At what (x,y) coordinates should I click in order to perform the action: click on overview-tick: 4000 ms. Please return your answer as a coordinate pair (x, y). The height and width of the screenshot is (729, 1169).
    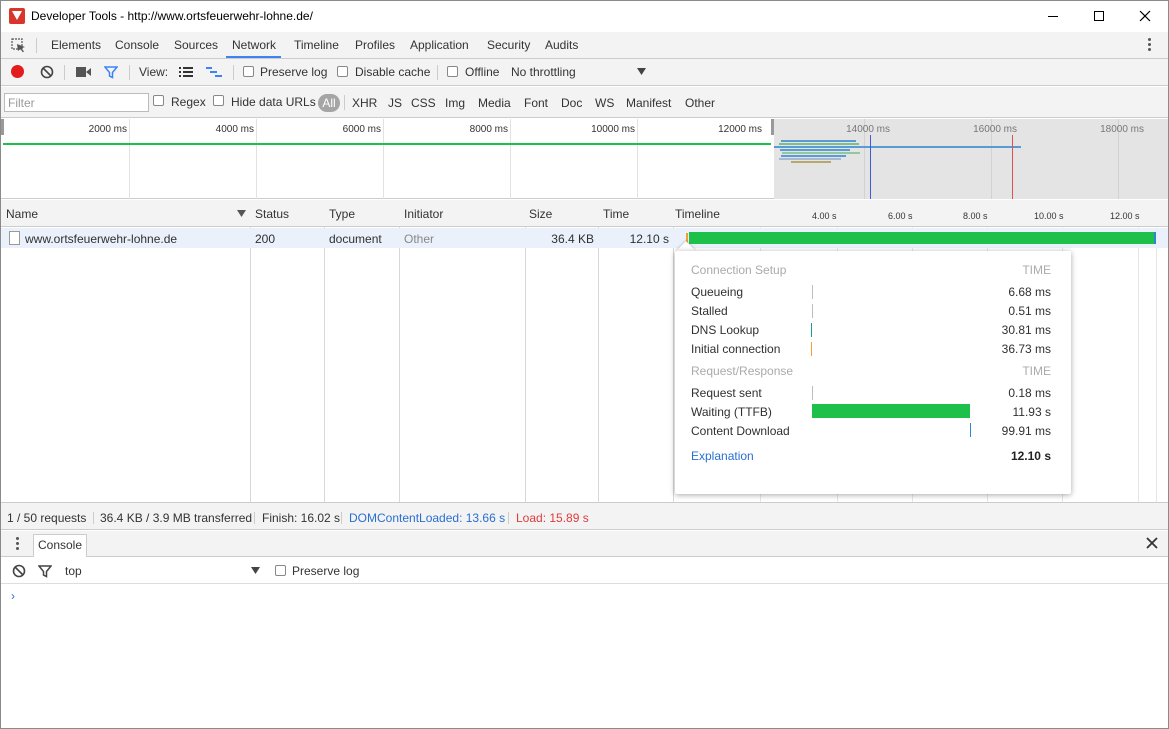
    Looking at the image, I should click on (234, 129).